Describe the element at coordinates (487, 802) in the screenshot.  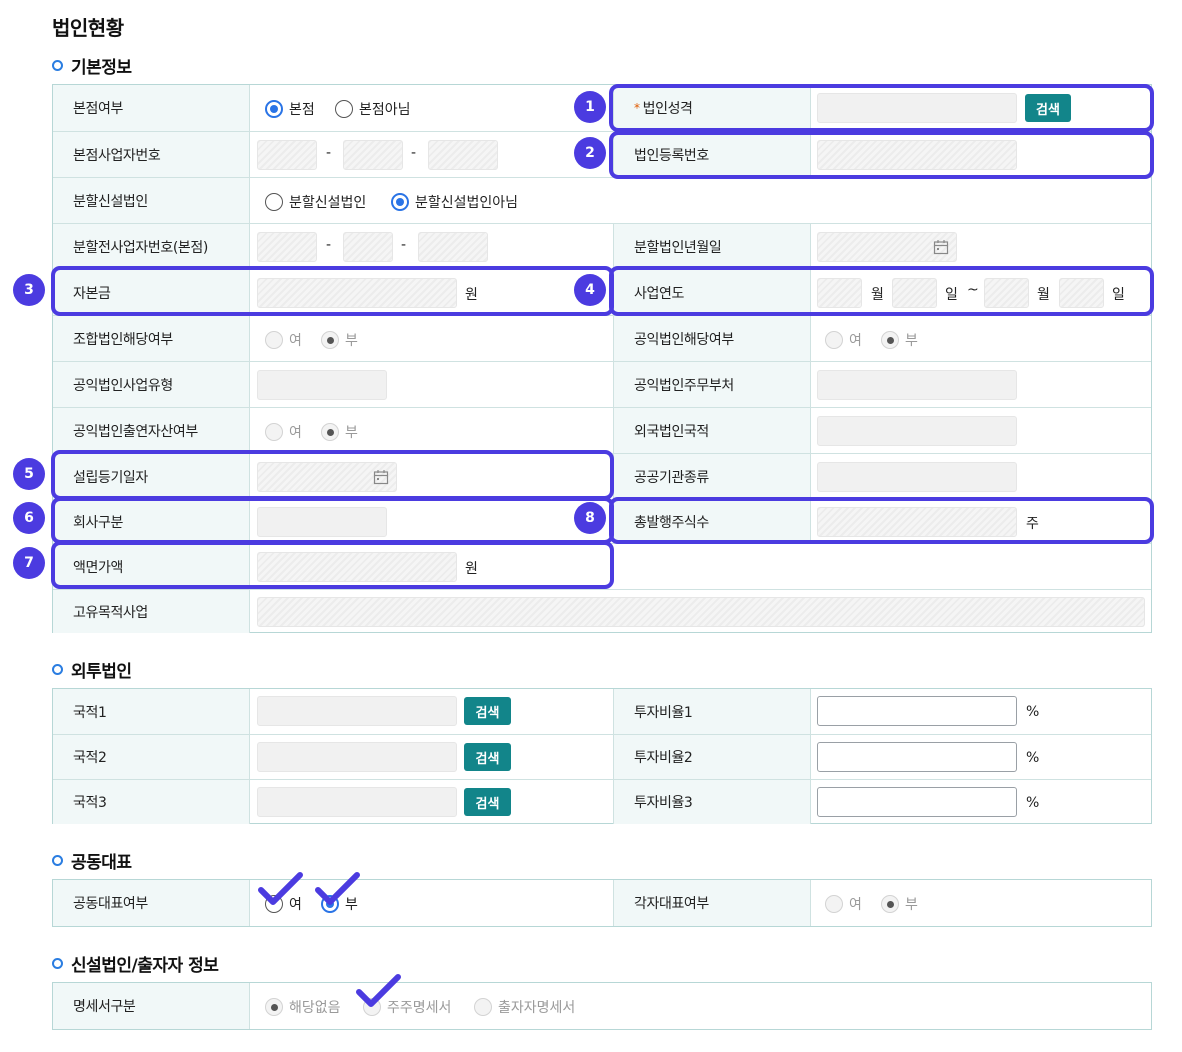
I see `nat3-search-button: 검색` at that location.